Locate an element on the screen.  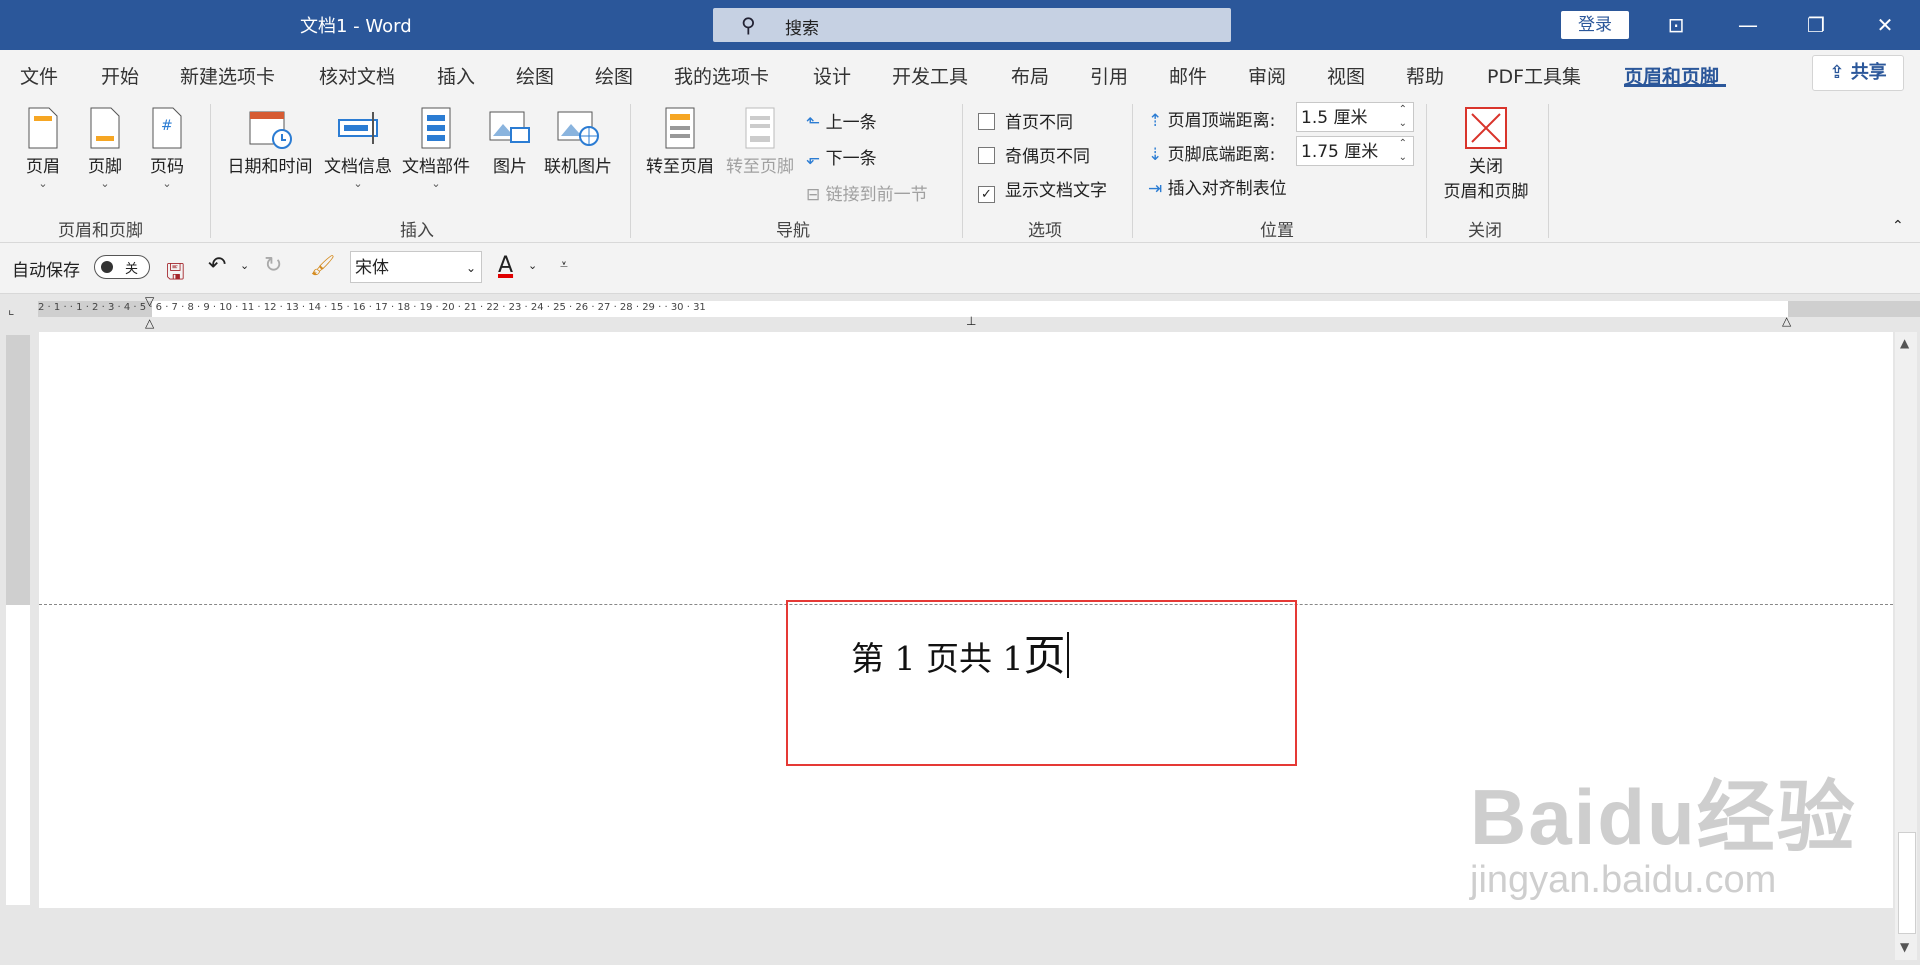
font-color-icon: A is located at coordinates (505, 265).